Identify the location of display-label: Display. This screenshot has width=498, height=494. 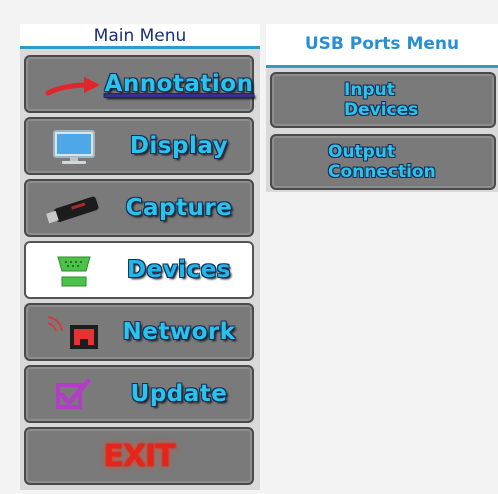
(179, 146).